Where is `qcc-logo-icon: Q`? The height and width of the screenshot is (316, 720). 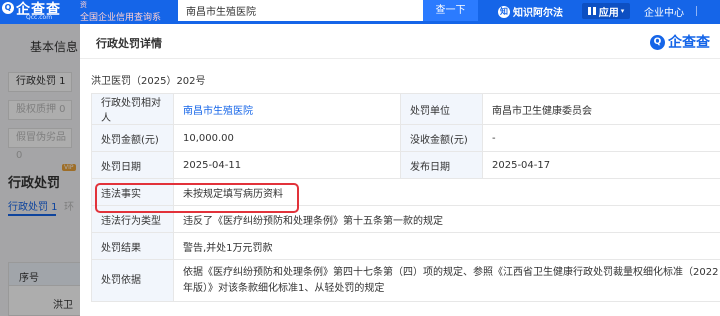 qcc-logo-icon: Q is located at coordinates (8, 8).